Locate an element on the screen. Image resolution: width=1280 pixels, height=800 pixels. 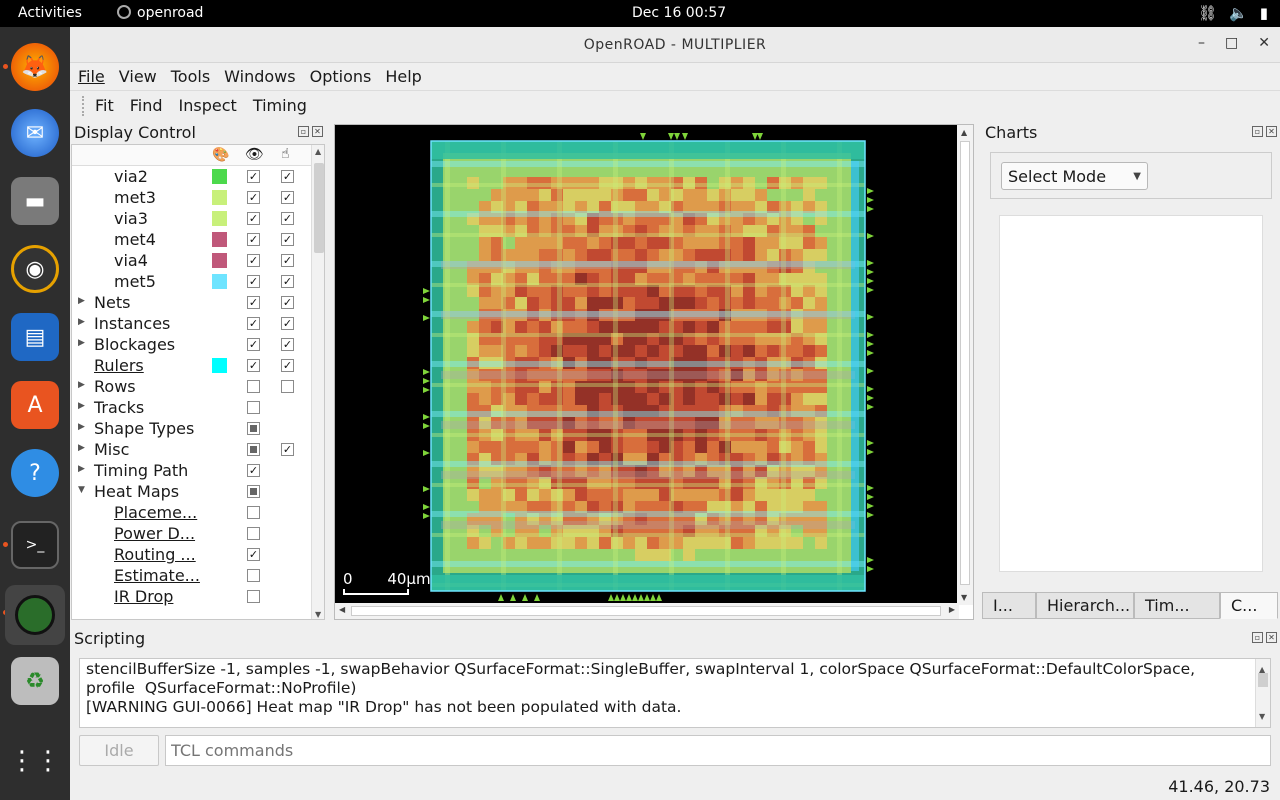
display-row-via2: via2 ✓ ✓ is located at coordinates (198, 176).